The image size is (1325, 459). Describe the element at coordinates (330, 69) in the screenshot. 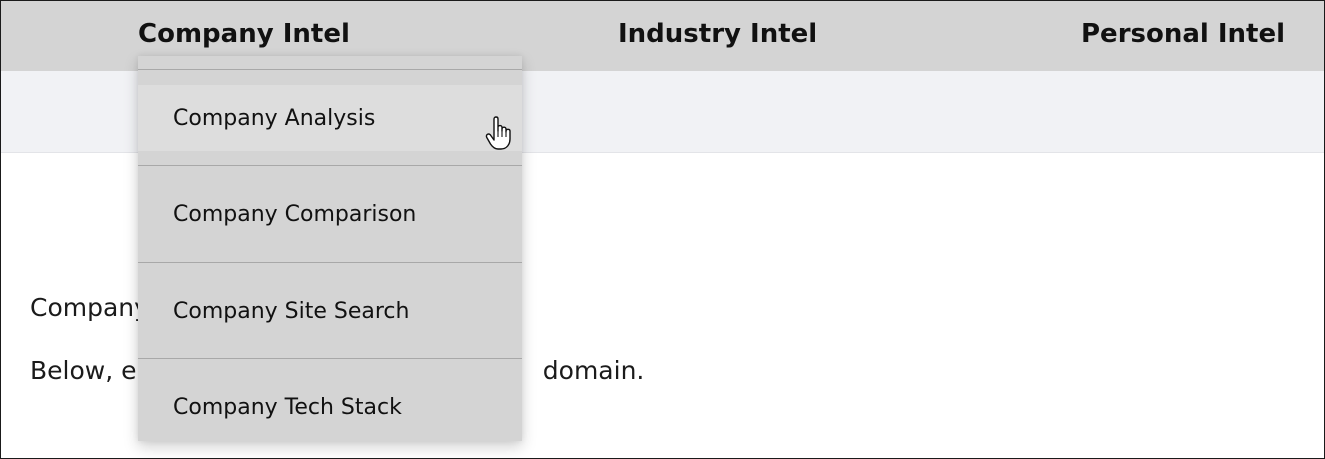

I see `dropdown-divider` at that location.